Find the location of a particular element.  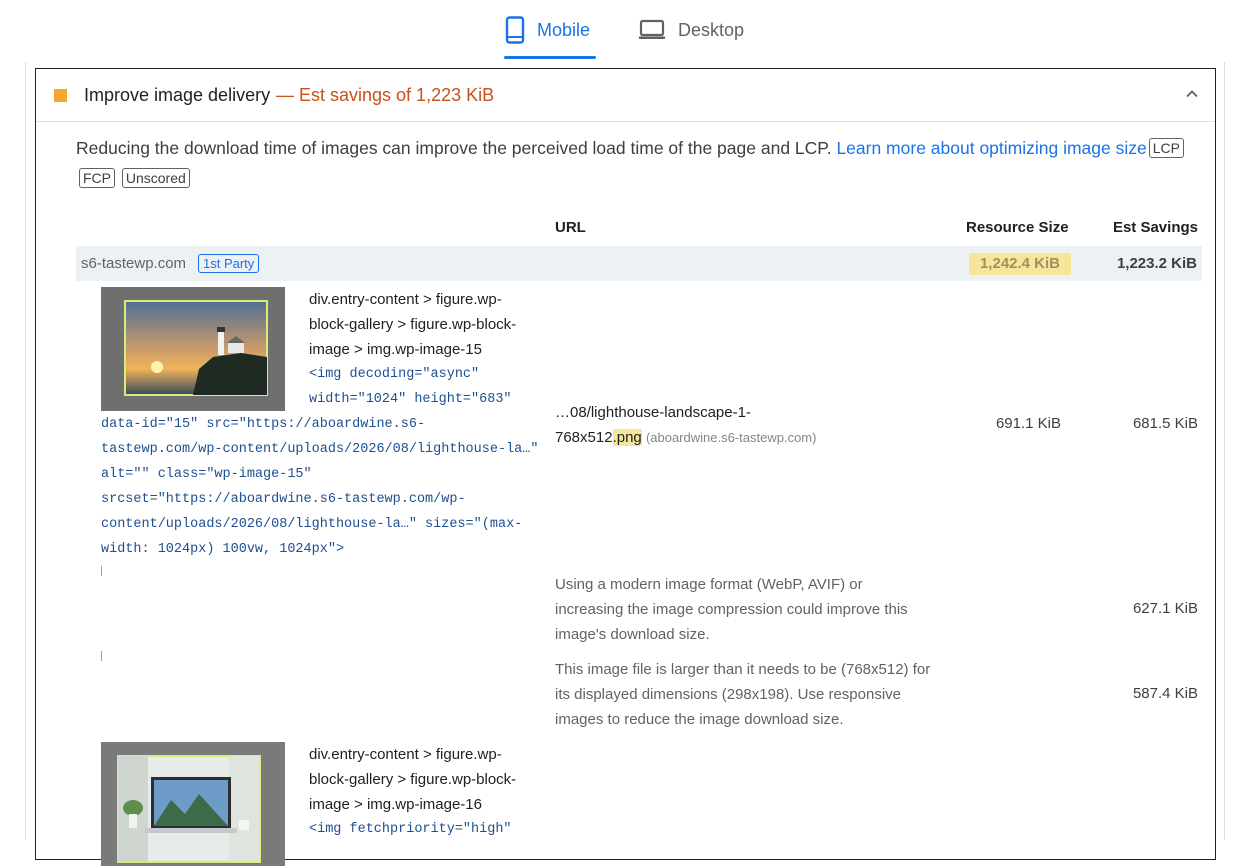

entity-name: s6-tastewp.com is located at coordinates (134, 263).